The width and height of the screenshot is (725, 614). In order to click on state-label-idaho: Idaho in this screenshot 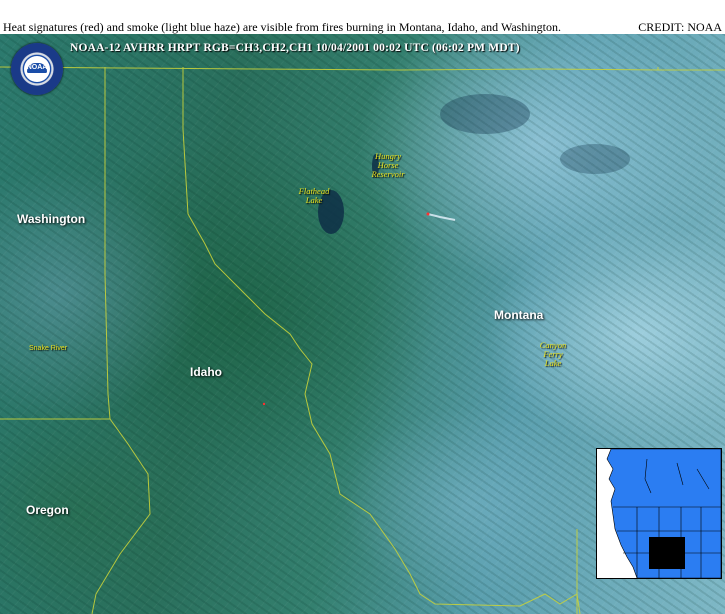, I will do `click(206, 372)`.